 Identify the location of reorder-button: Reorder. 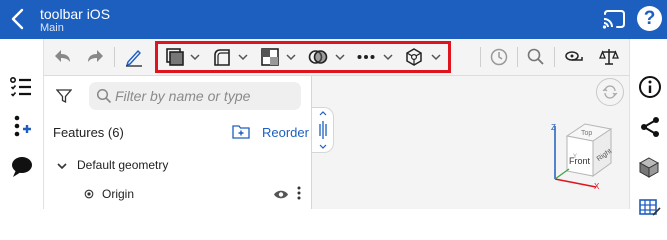
(285, 132).